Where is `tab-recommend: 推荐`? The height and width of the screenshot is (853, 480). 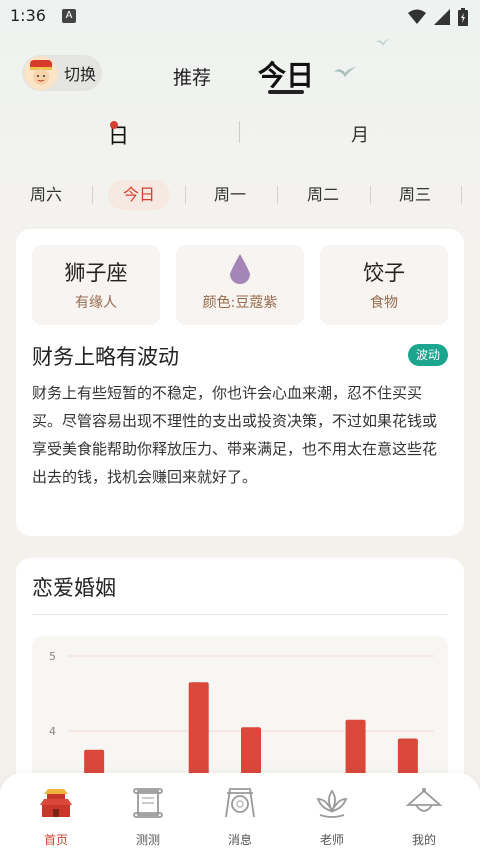 tab-recommend: 推荐 is located at coordinates (192, 76).